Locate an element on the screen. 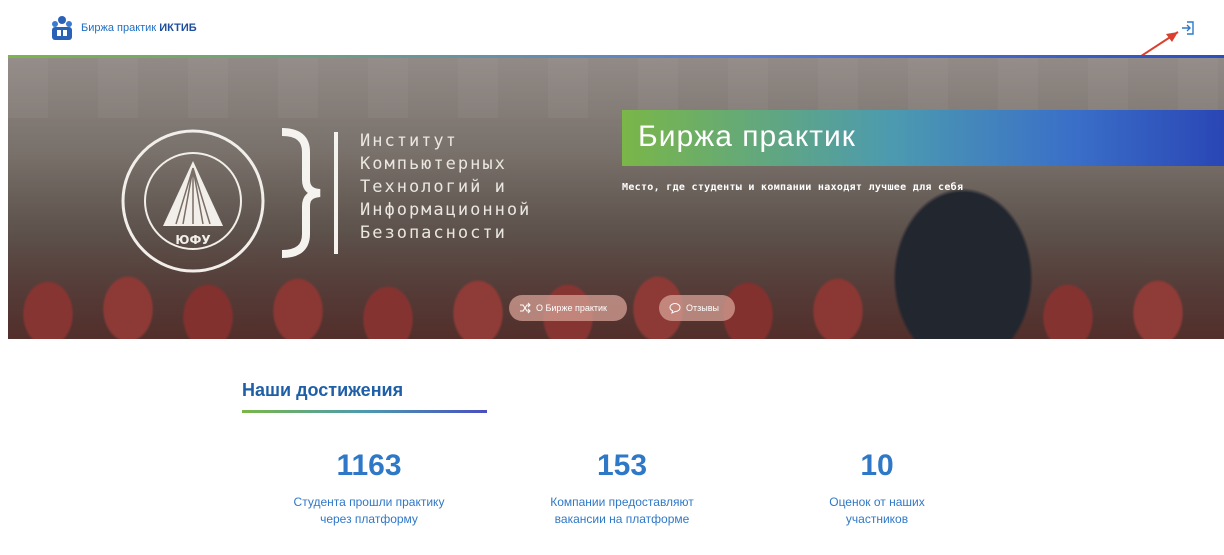 This screenshot has height=555, width=1224. university-seal-logo: ЮФУ is located at coordinates (193, 201).